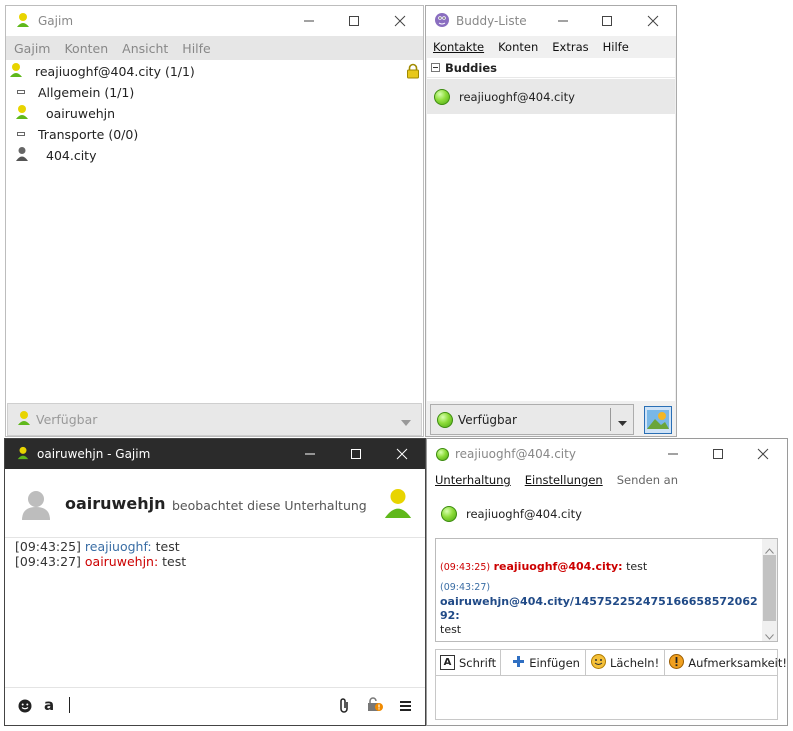 The width and height of the screenshot is (793, 731). What do you see at coordinates (737, 662) in the screenshot?
I see `attention-label: Aufmerksamkeit!` at bounding box center [737, 662].